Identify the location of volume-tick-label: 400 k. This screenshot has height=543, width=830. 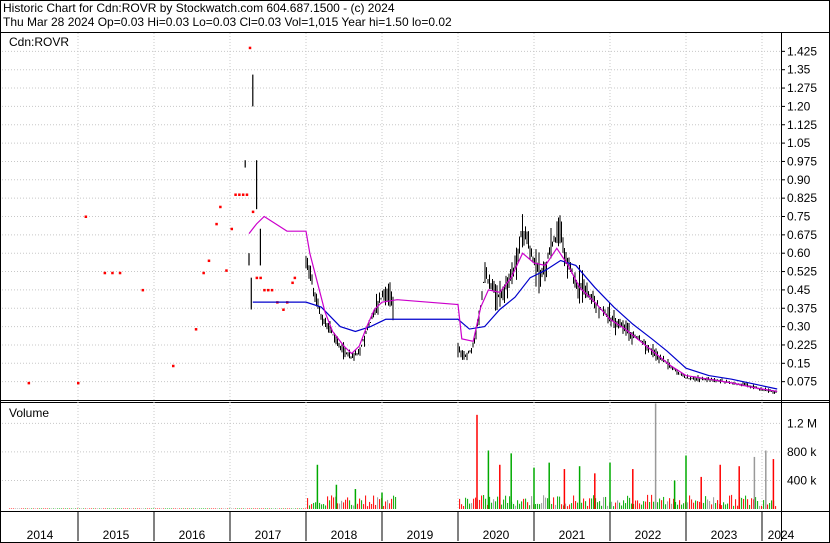
(802, 480).